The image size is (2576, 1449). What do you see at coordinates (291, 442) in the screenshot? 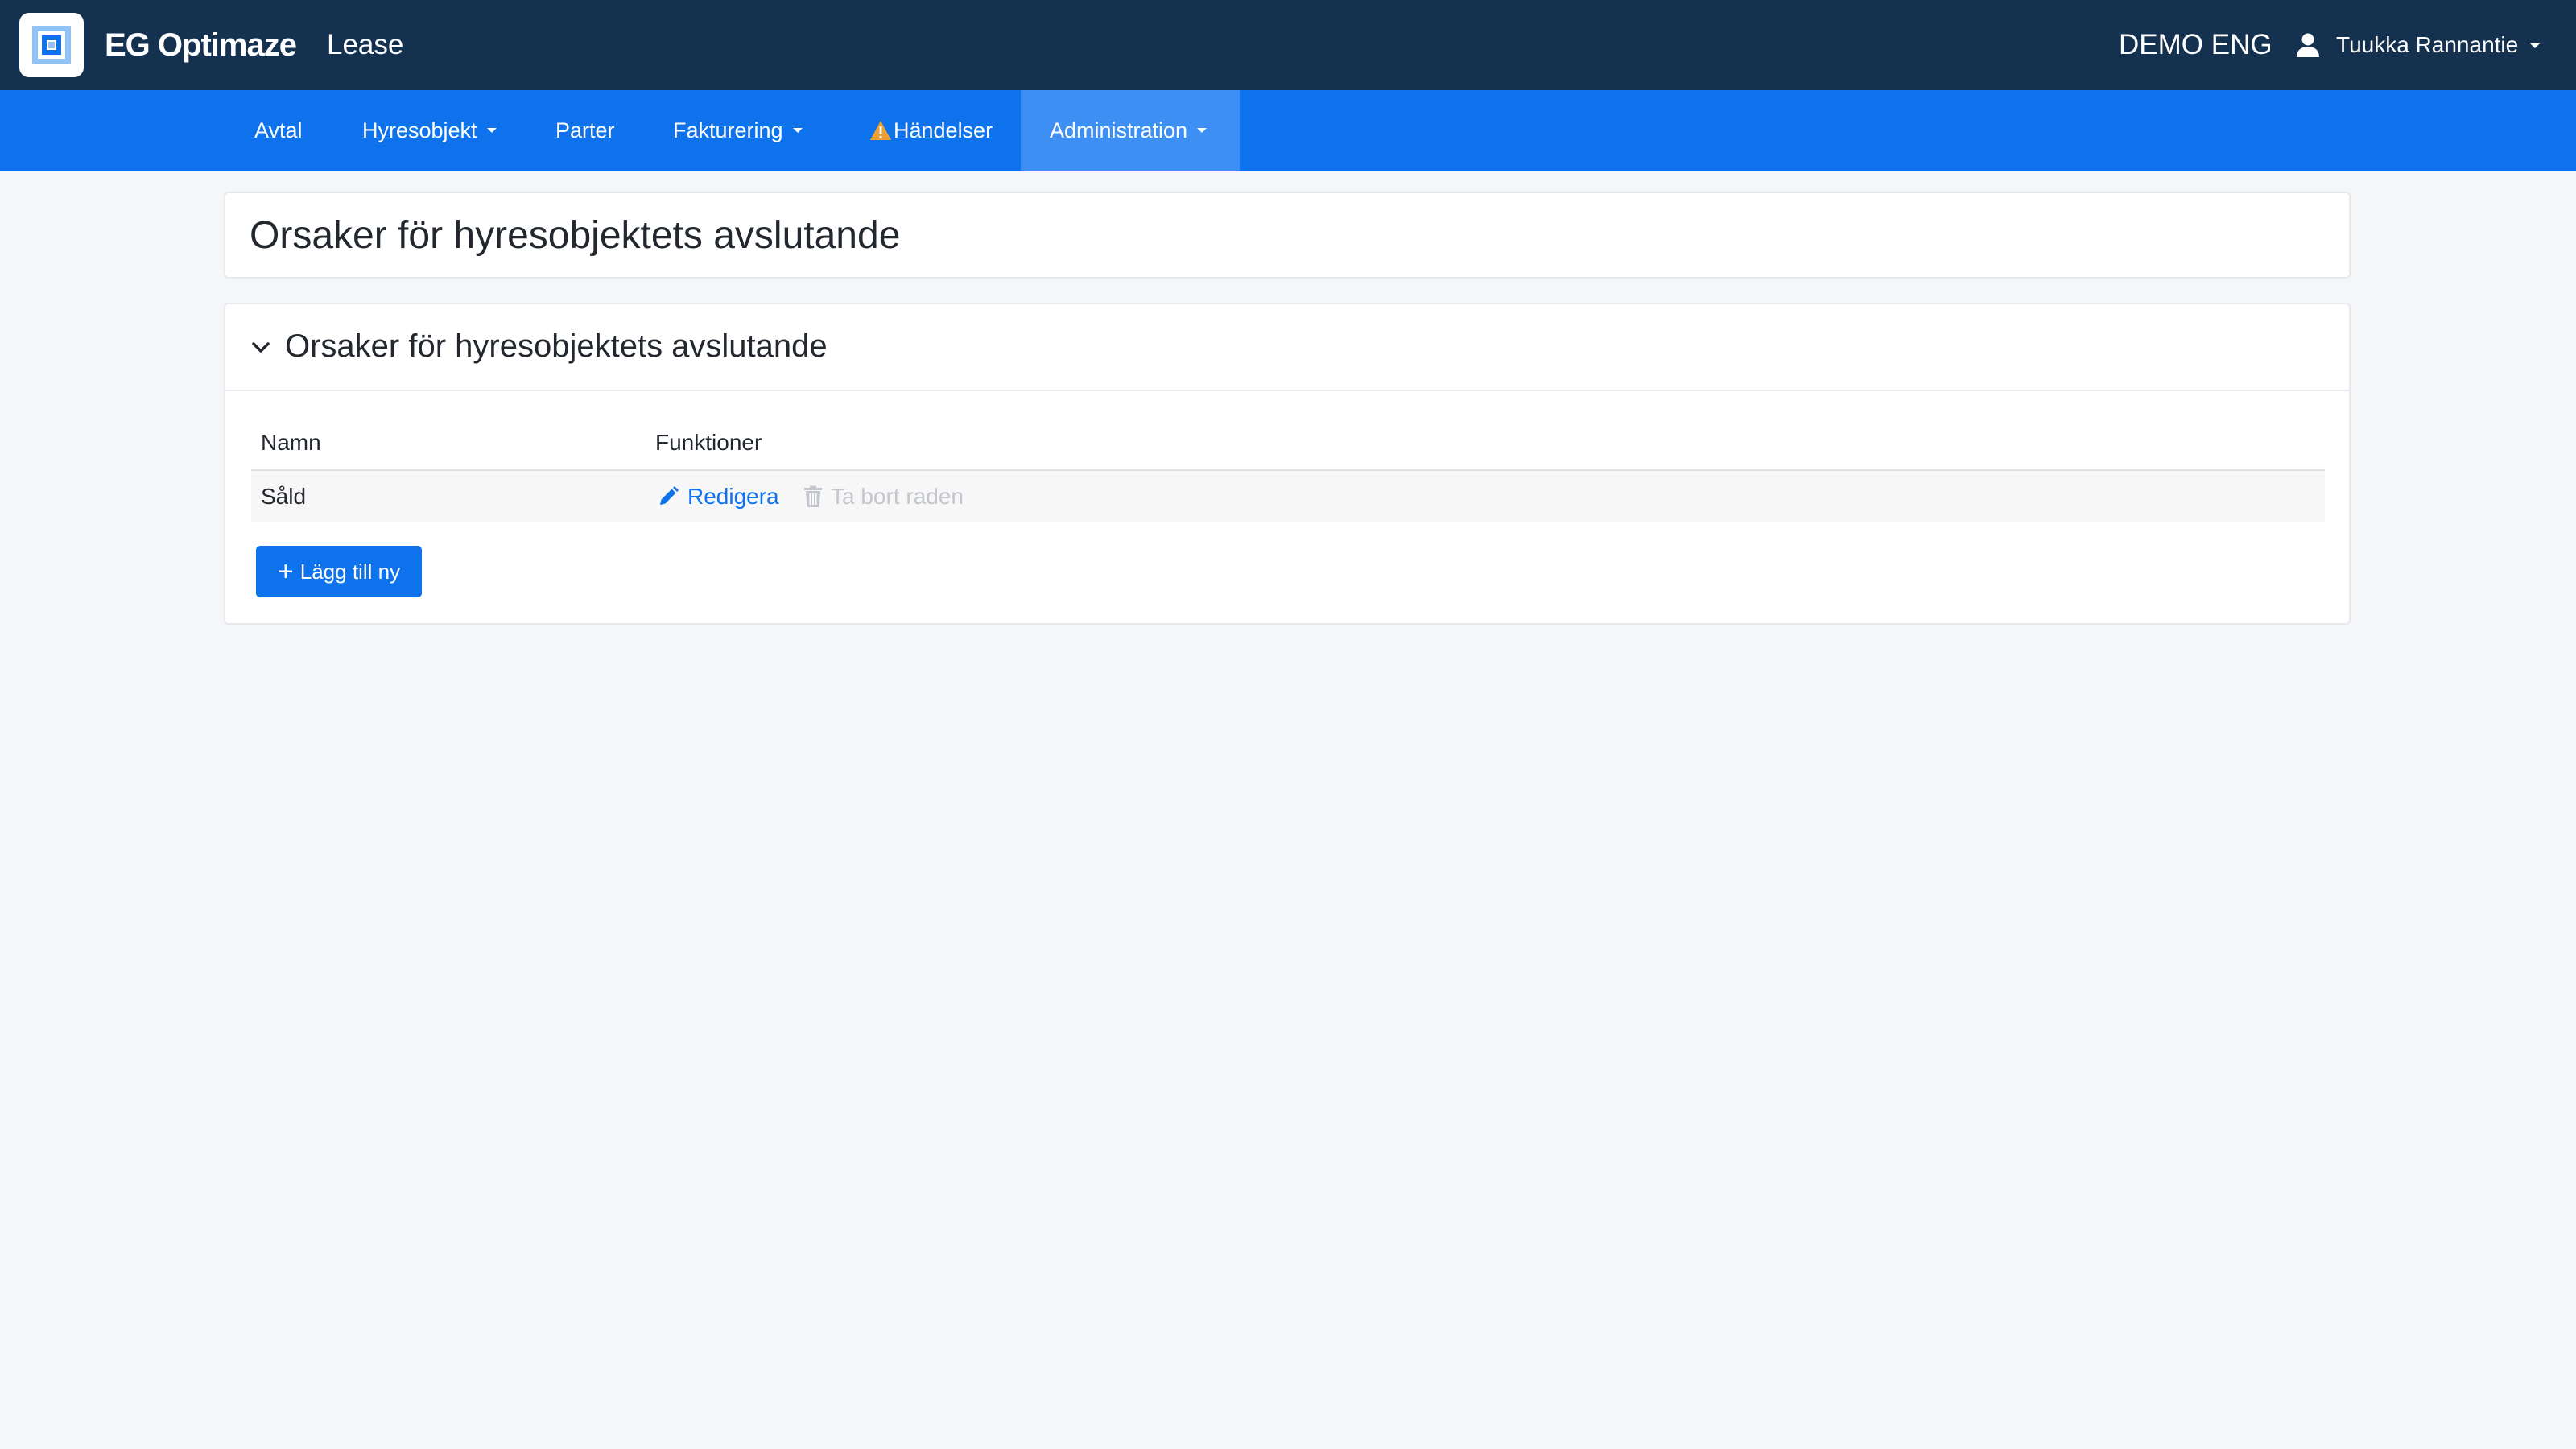
I see `column-header-namn: Namn` at bounding box center [291, 442].